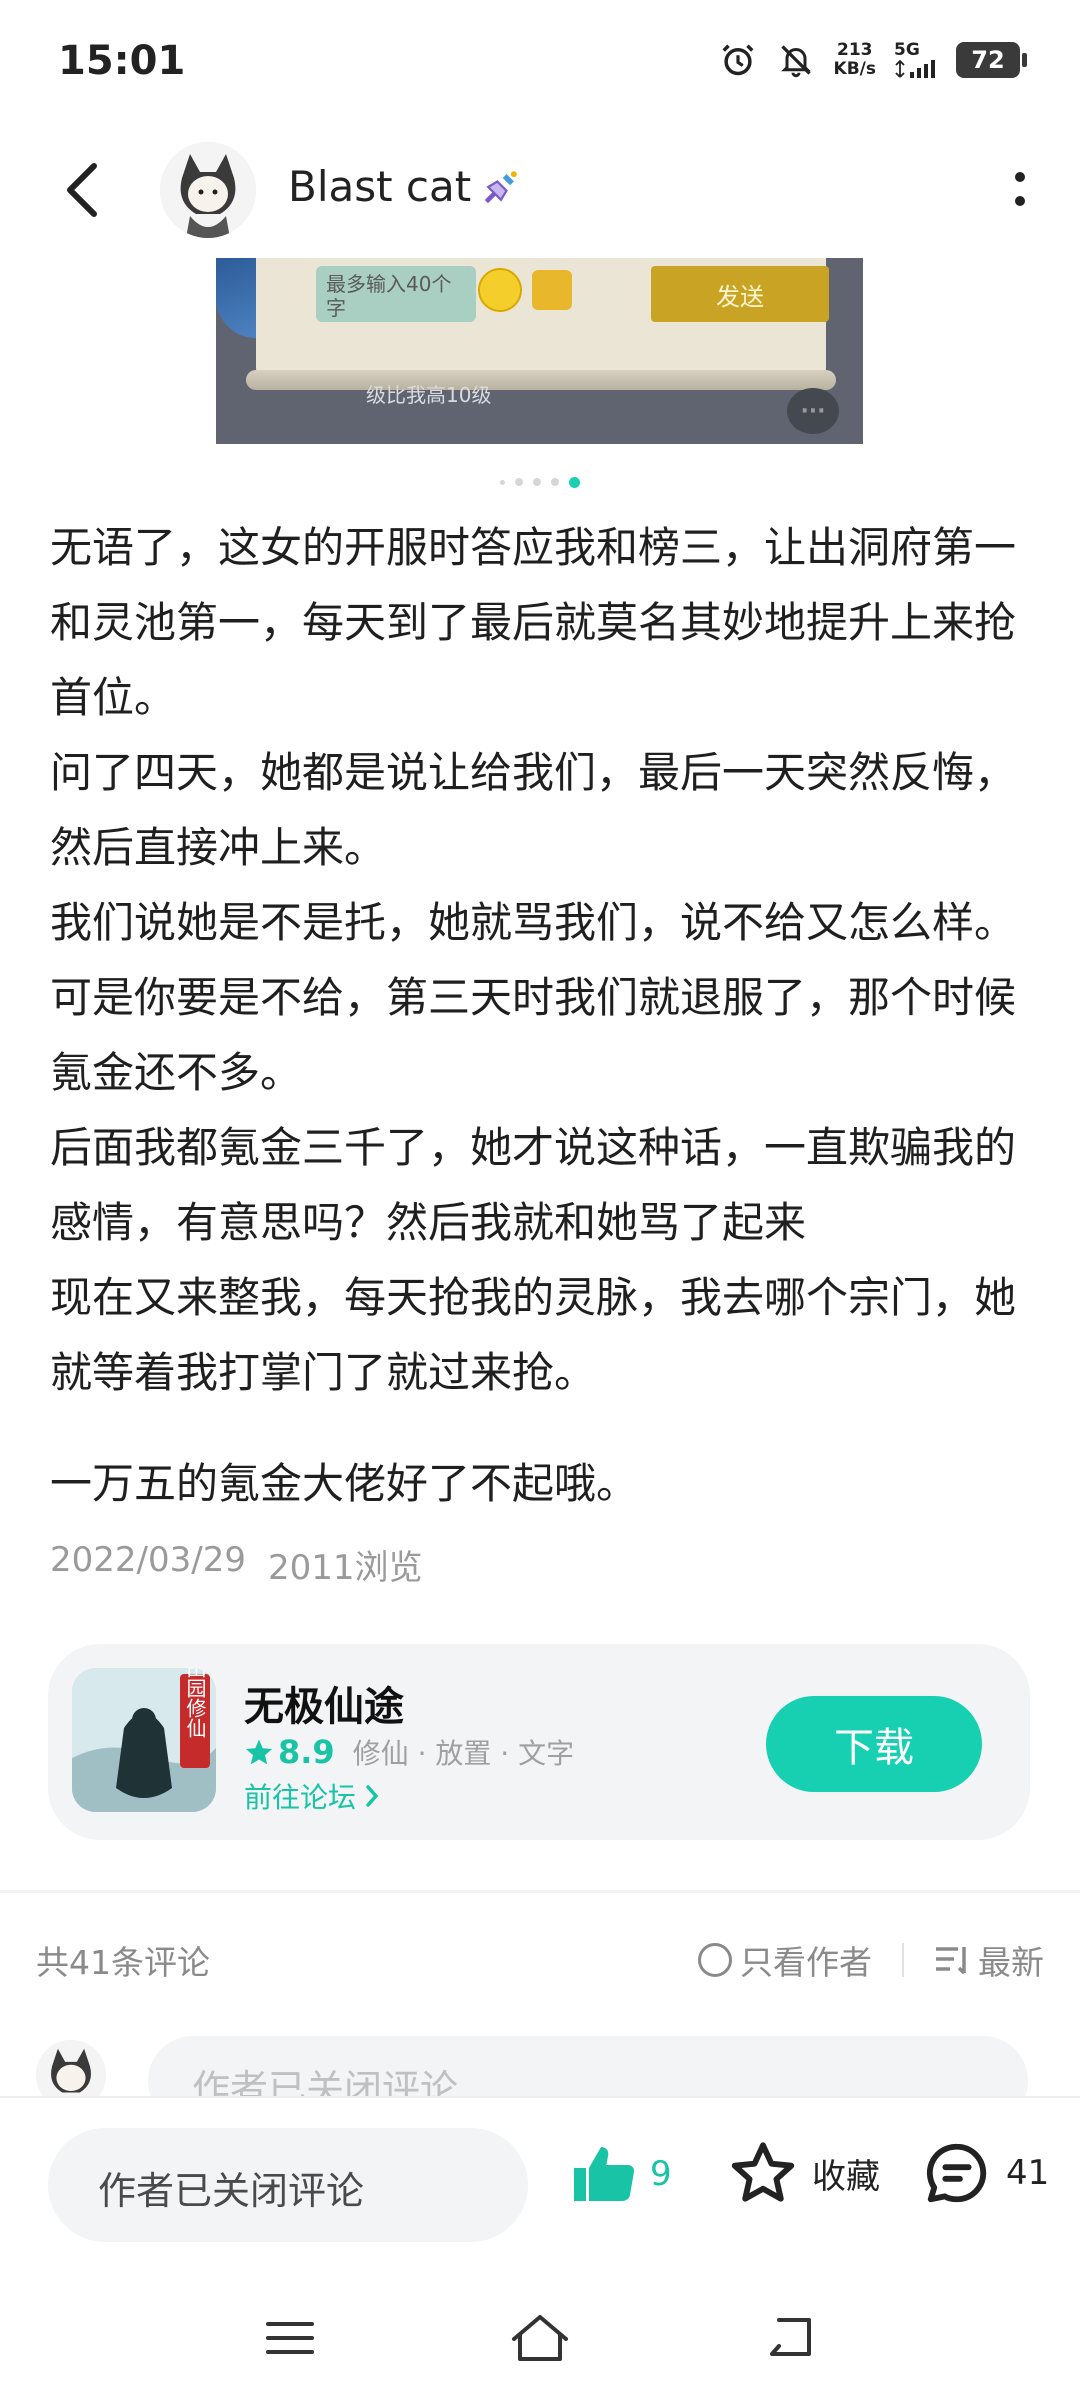 This screenshot has height=2400, width=1080. I want to click on like-button: 9, so click(620, 2174).